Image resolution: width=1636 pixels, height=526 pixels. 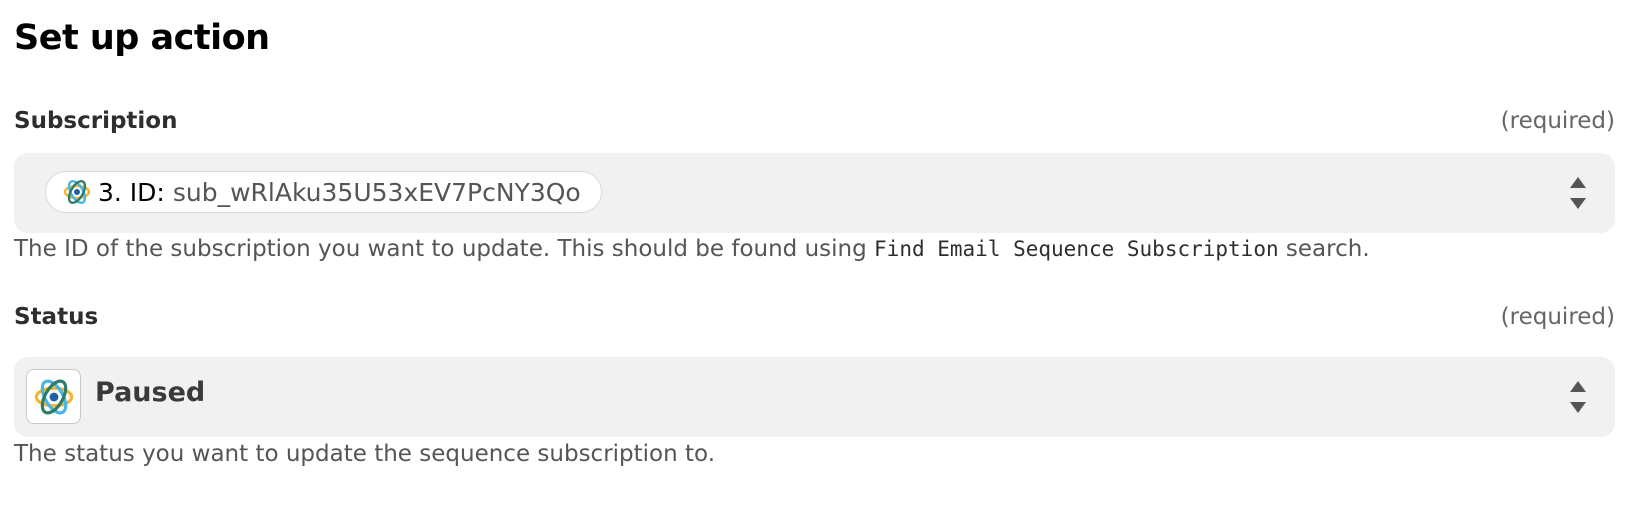 What do you see at coordinates (142, 38) in the screenshot?
I see `page-title: Set up action` at bounding box center [142, 38].